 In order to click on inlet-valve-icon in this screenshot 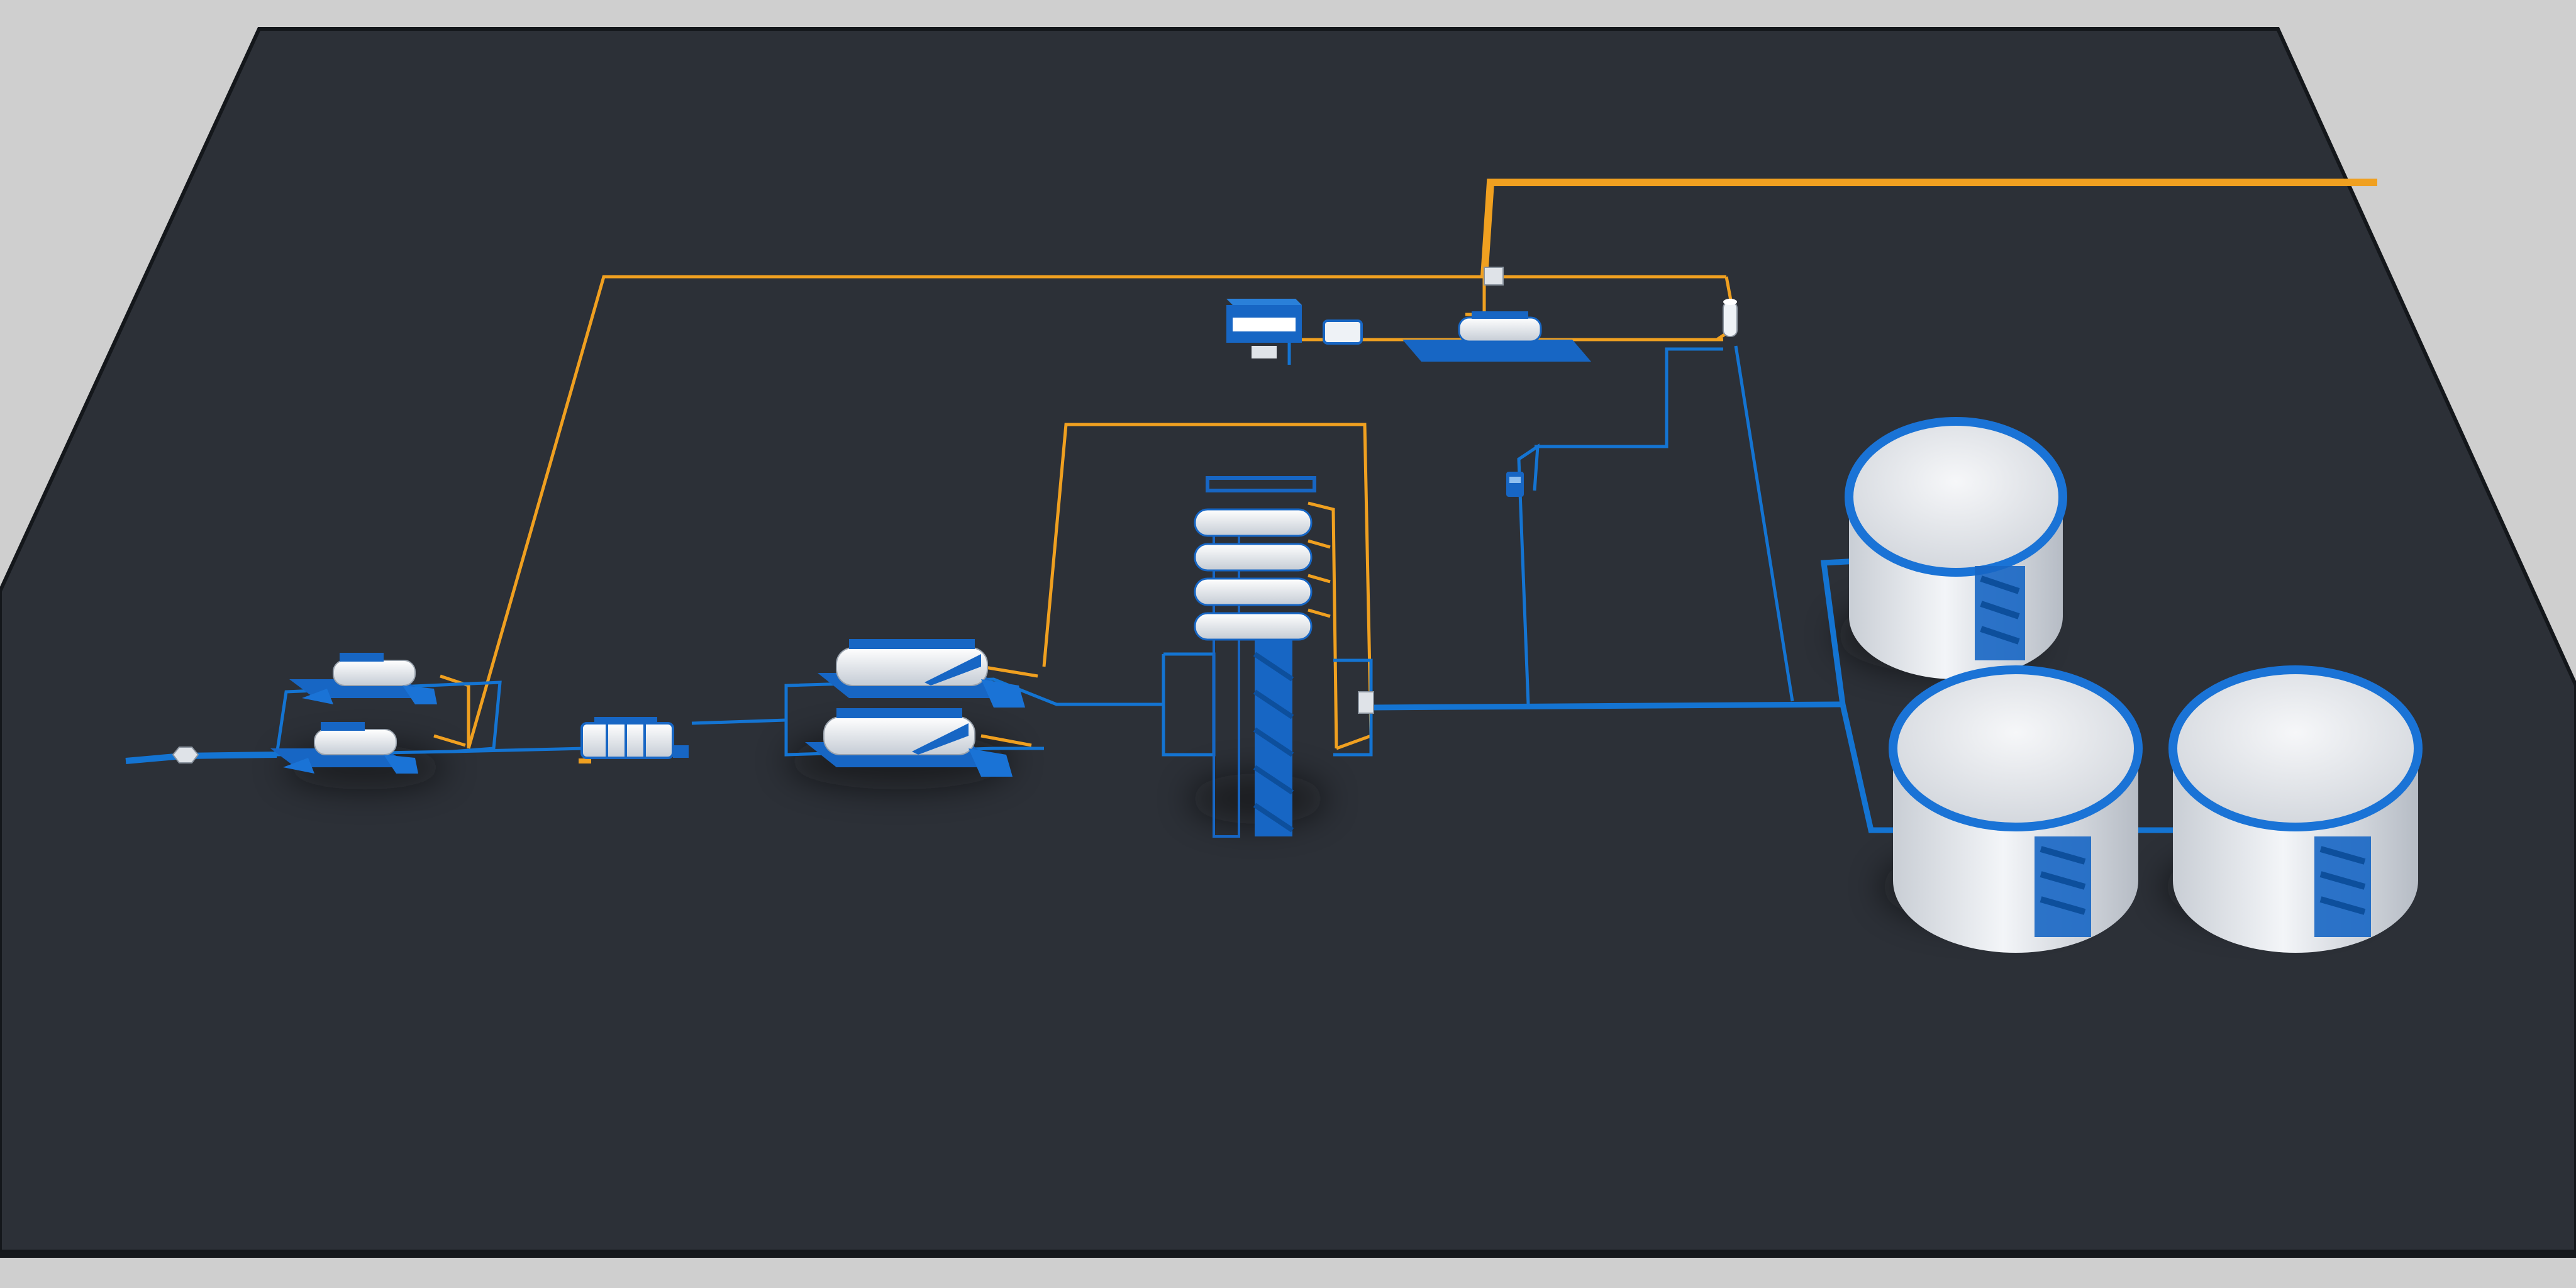, I will do `click(185, 755)`.